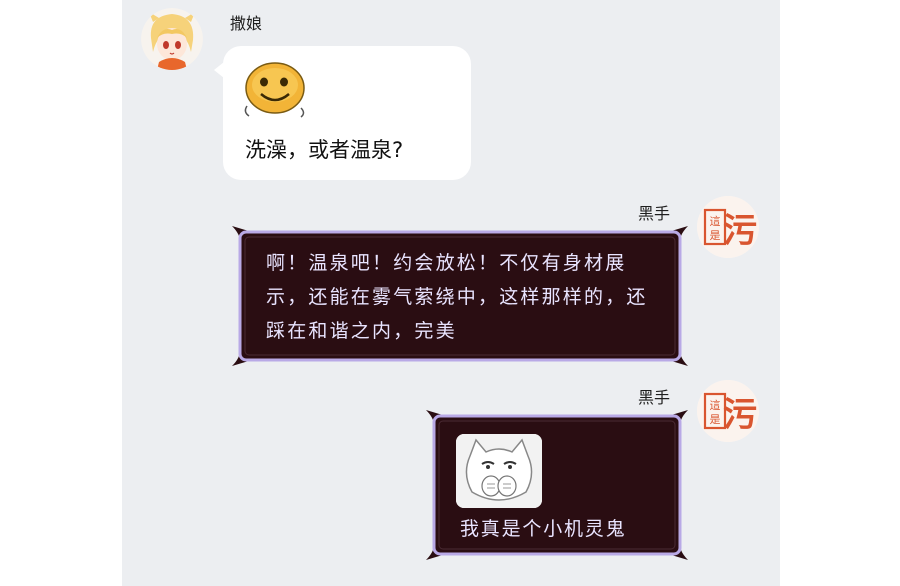  Describe the element at coordinates (324, 150) in the screenshot. I see `message-text: 洗澡，或者温泉?` at that location.